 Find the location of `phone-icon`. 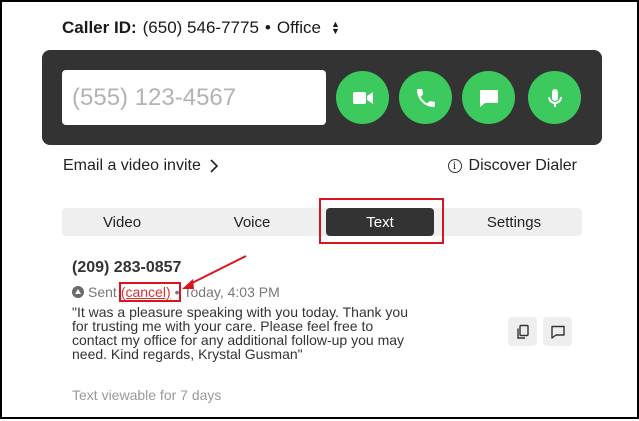

phone-icon is located at coordinates (425, 97).